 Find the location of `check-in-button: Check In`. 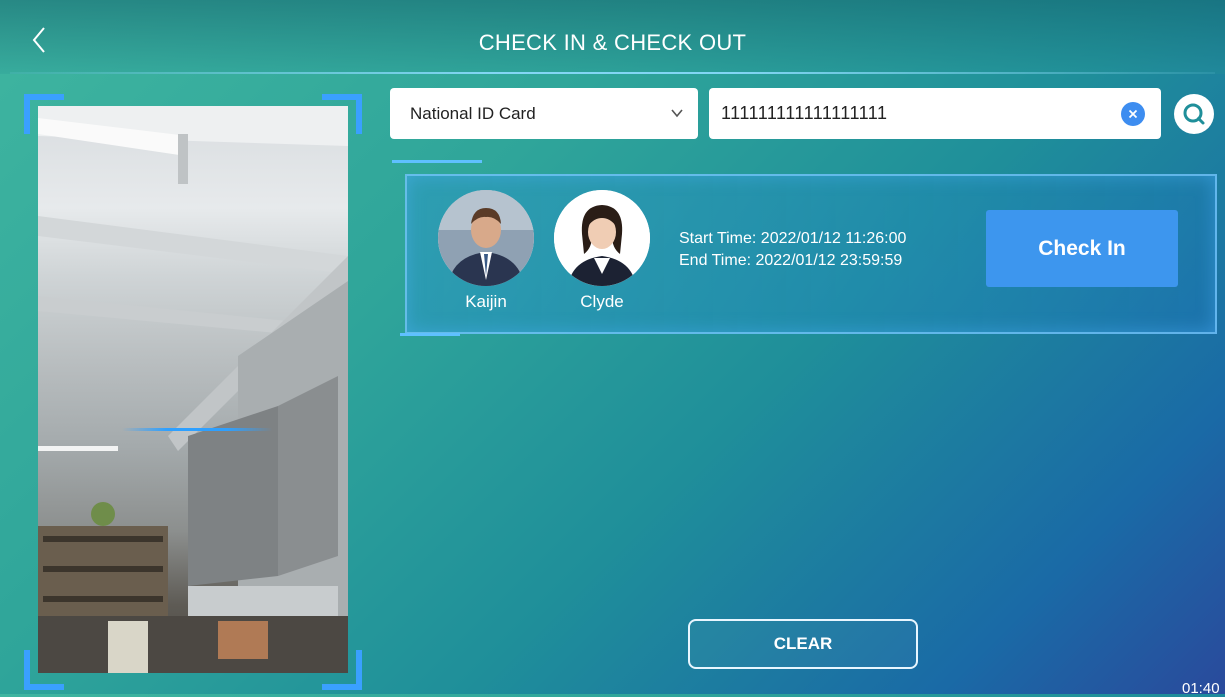

check-in-button: Check In is located at coordinates (1082, 248).